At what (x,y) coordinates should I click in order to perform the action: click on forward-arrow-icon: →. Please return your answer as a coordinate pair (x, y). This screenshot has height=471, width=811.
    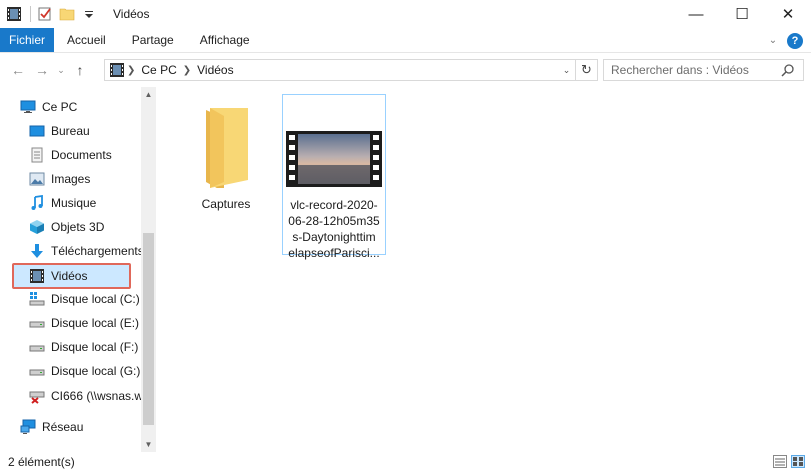
    Looking at the image, I should click on (42, 70).